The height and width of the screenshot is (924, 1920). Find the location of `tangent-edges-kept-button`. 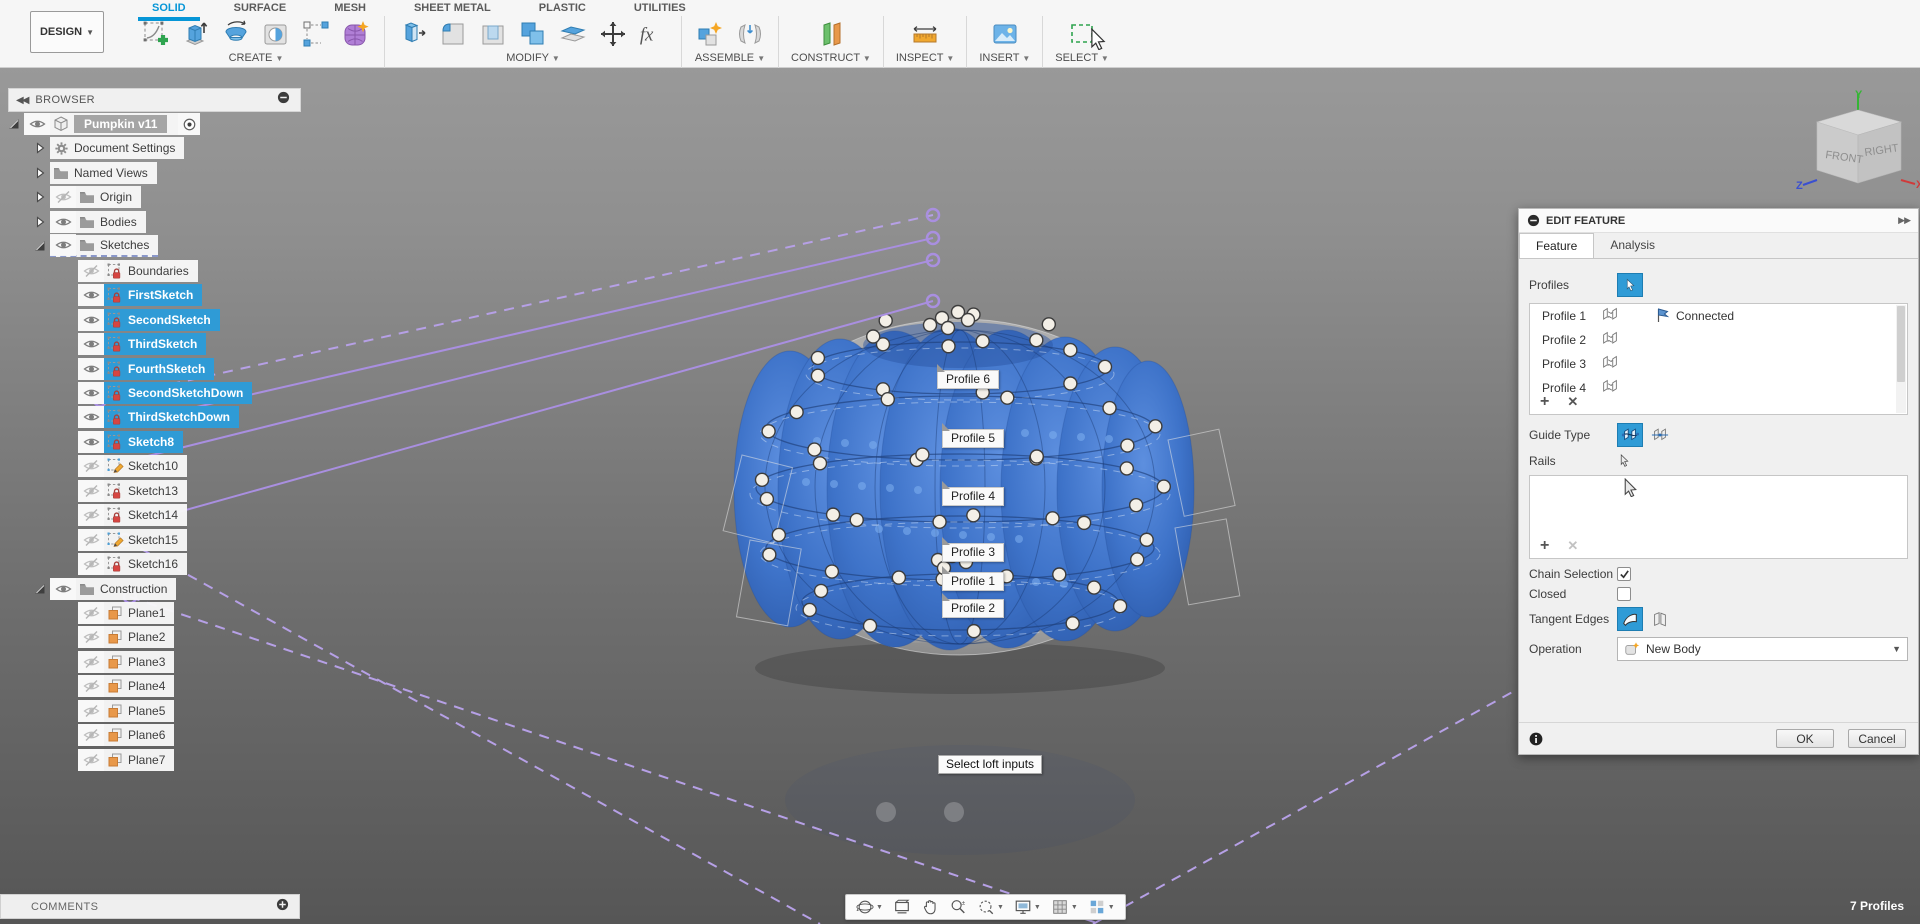

tangent-edges-kept-button is located at coordinates (1660, 619).